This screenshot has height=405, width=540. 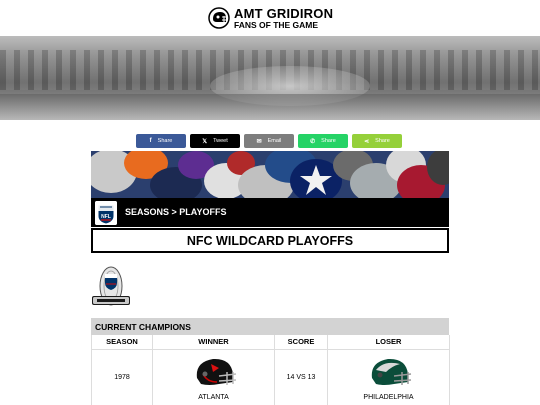 I want to click on site-title: AMT GRIDIRON, so click(x=283, y=13).